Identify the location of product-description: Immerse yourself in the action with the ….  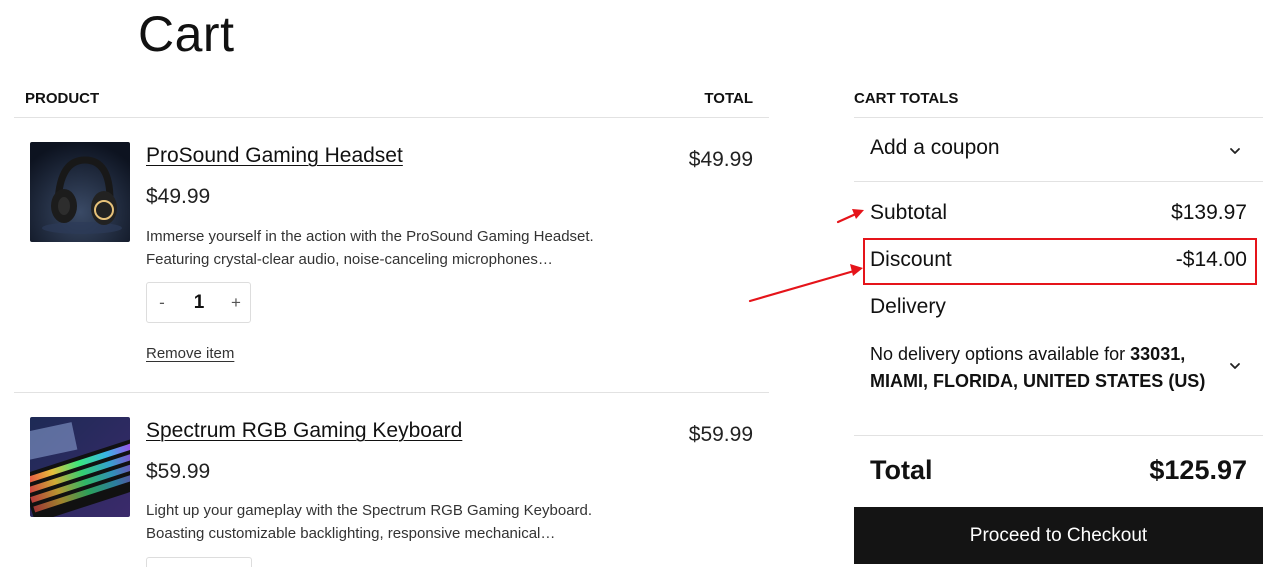
(406, 248).